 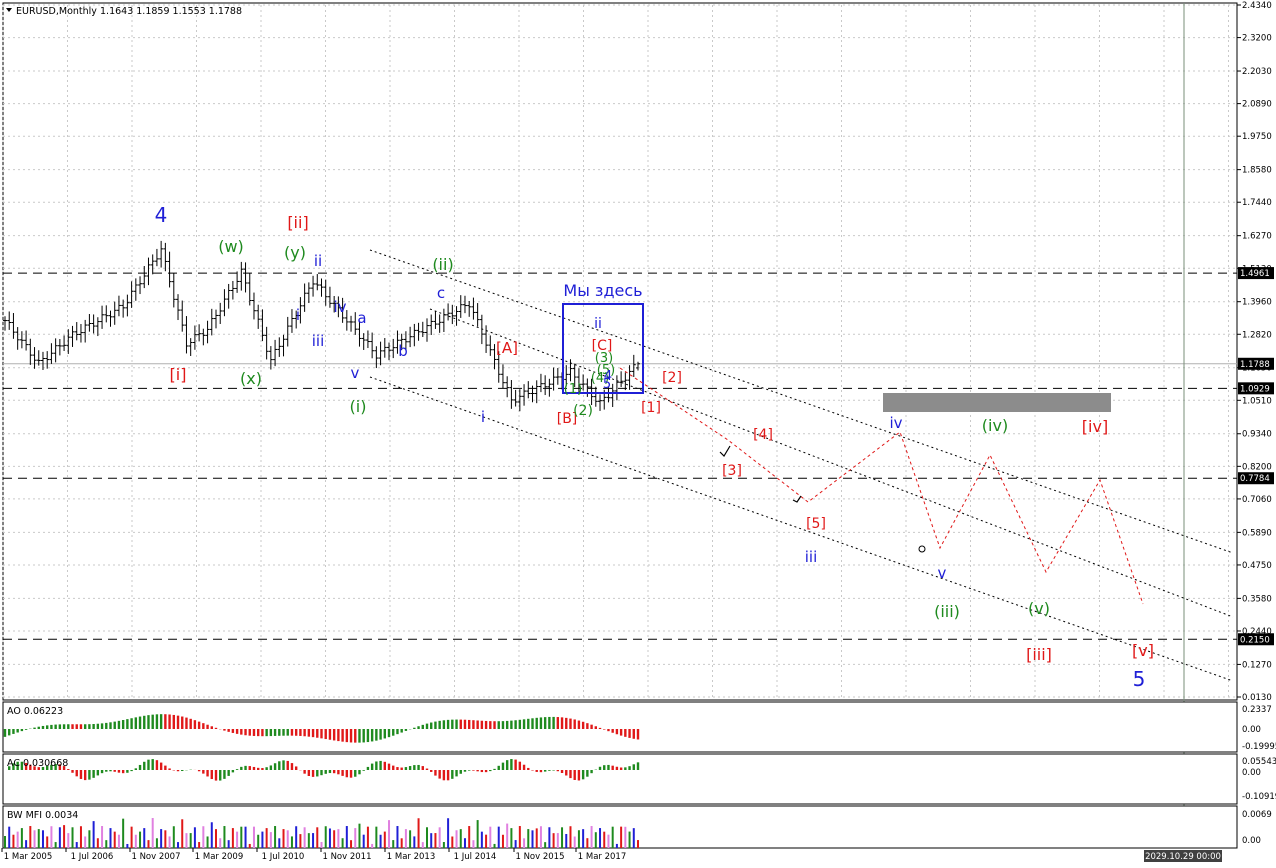 What do you see at coordinates (219, 857) in the screenshot?
I see `x-tick-label: 1 Mar 2009` at bounding box center [219, 857].